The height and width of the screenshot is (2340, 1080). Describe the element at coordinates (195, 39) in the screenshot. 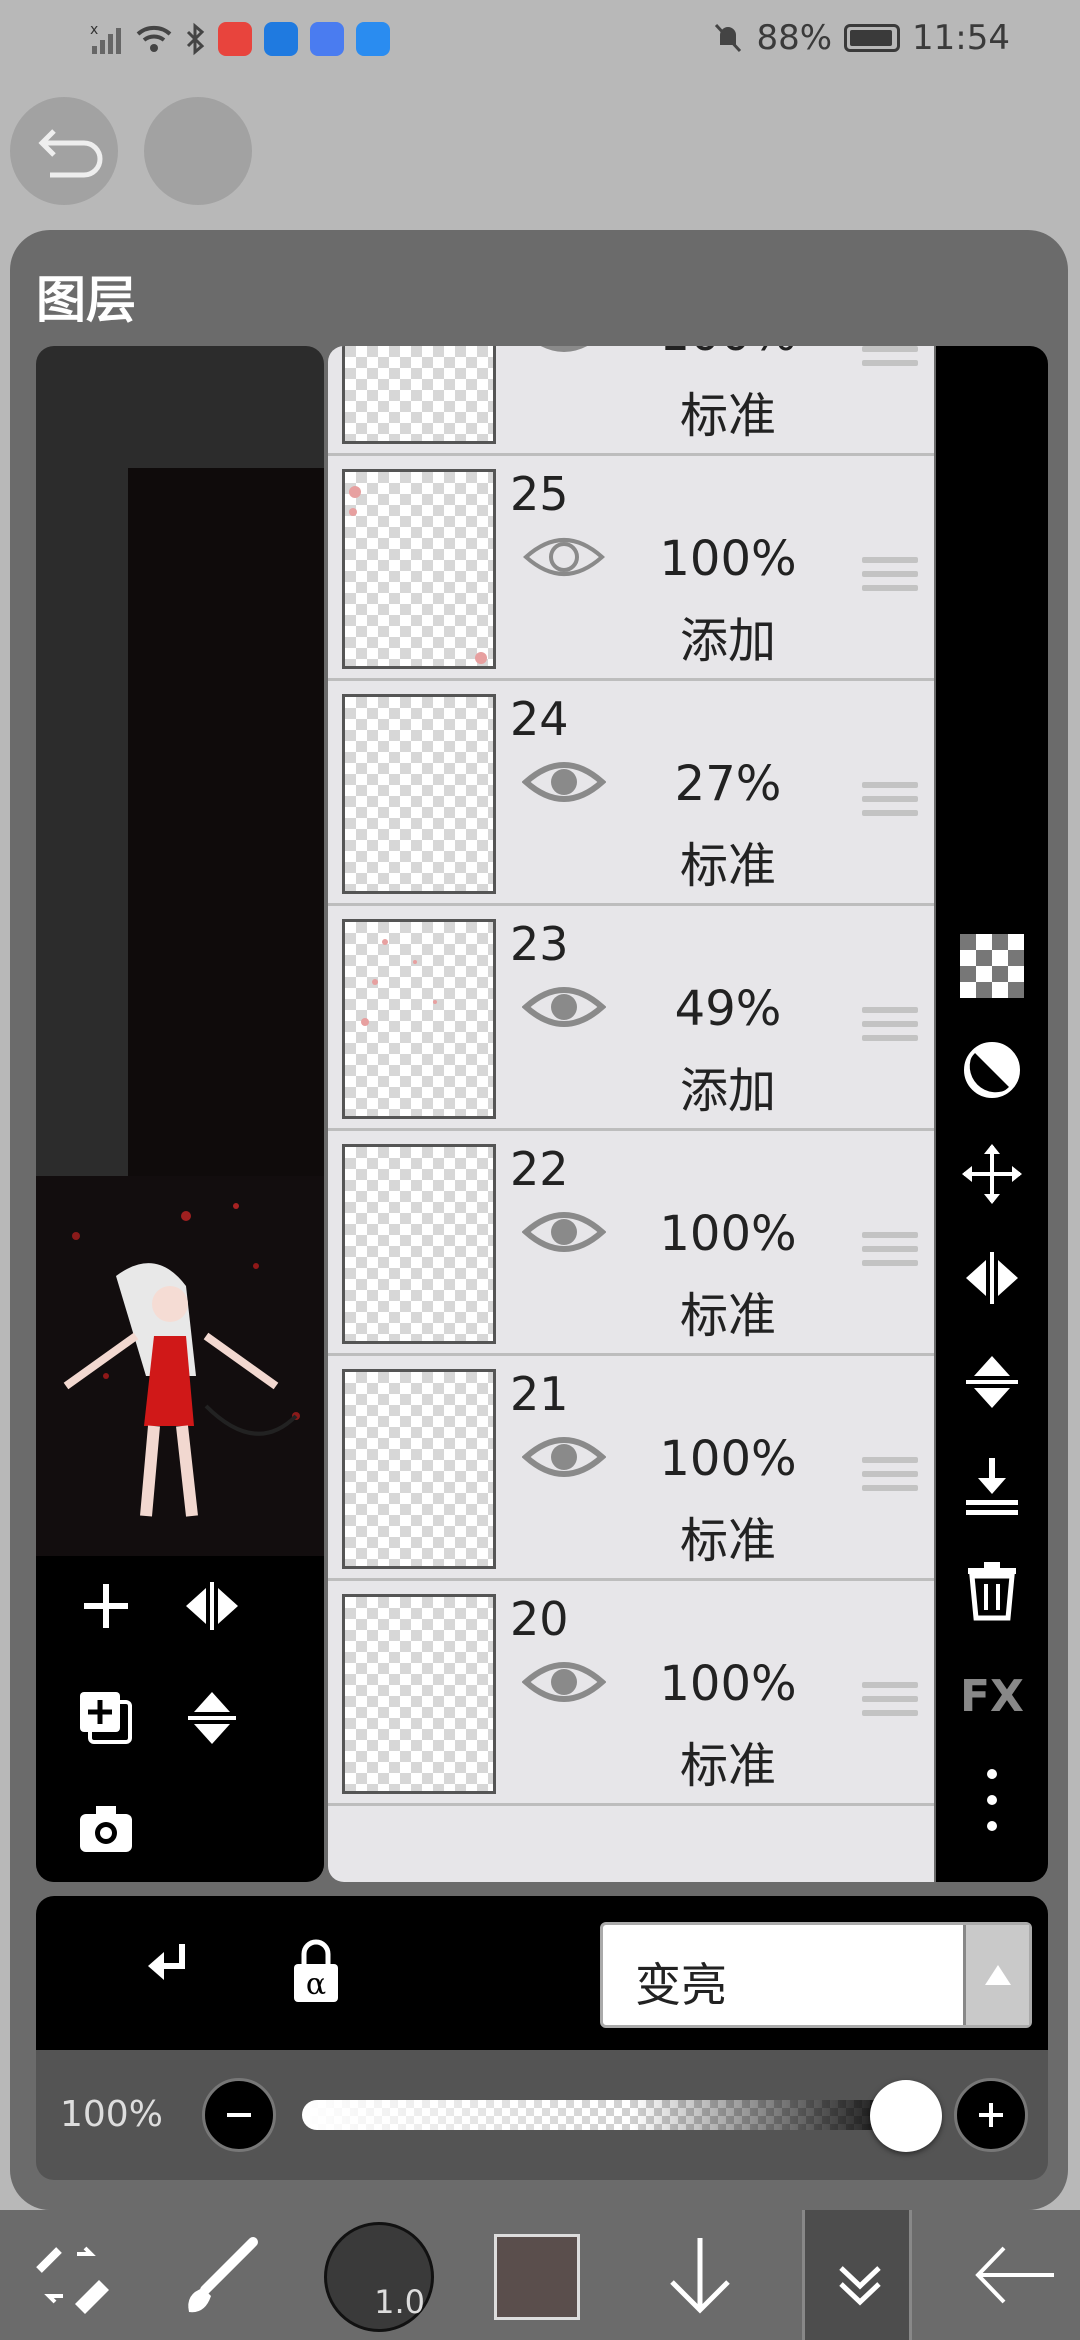

I see `bluetooth-icon` at that location.